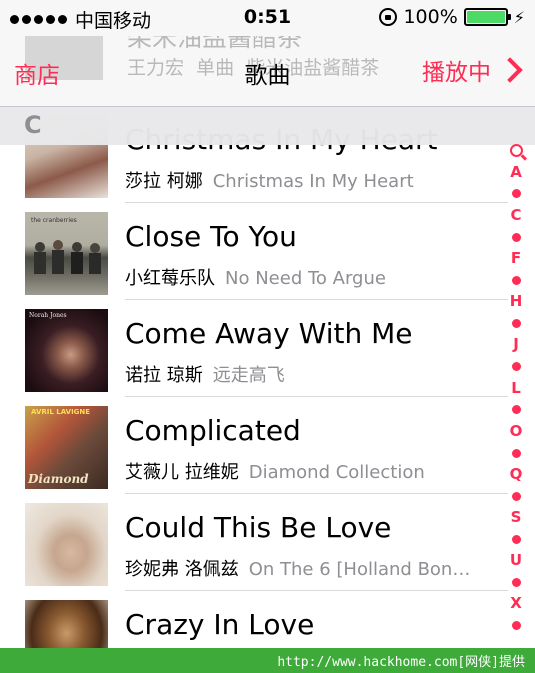 The image size is (535, 673). I want to click on song-subtitle: 小红莓乐队 No Need To Argue, so click(255, 278).